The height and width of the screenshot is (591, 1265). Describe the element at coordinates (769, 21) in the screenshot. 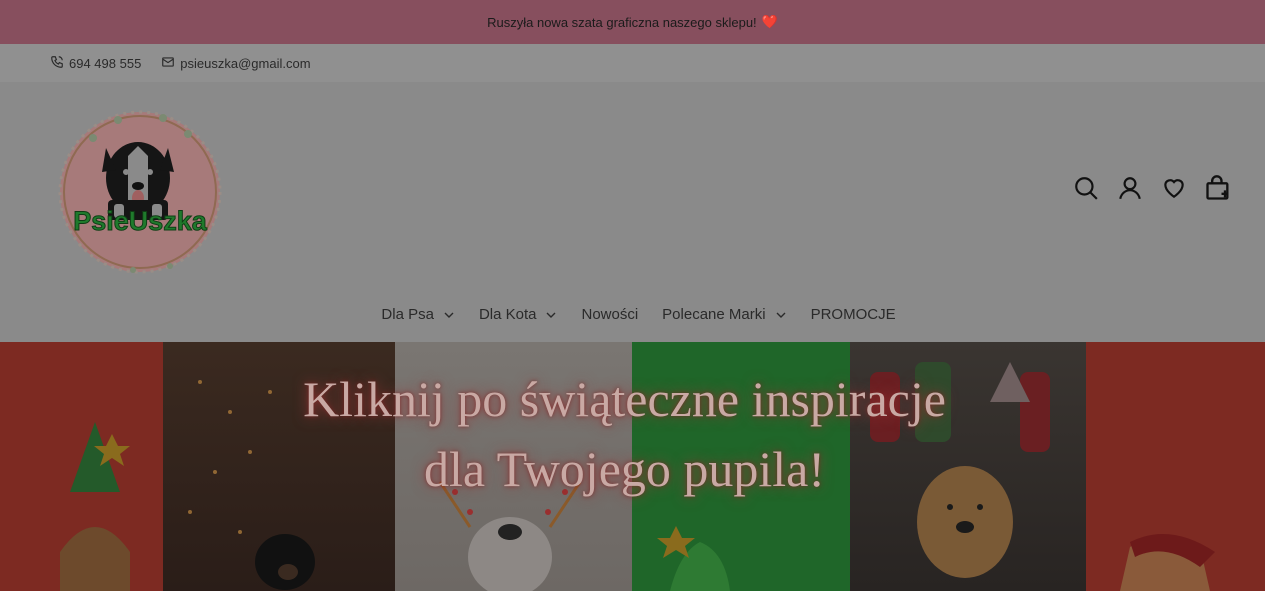

I see `heart-icon: ❤️` at that location.